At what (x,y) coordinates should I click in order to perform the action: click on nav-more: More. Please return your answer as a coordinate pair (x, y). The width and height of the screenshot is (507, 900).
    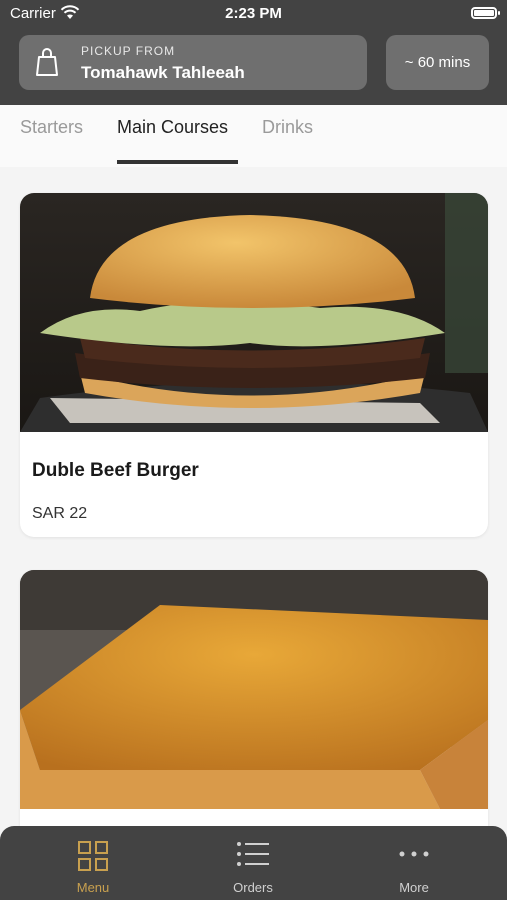
    Looking at the image, I should click on (414, 863).